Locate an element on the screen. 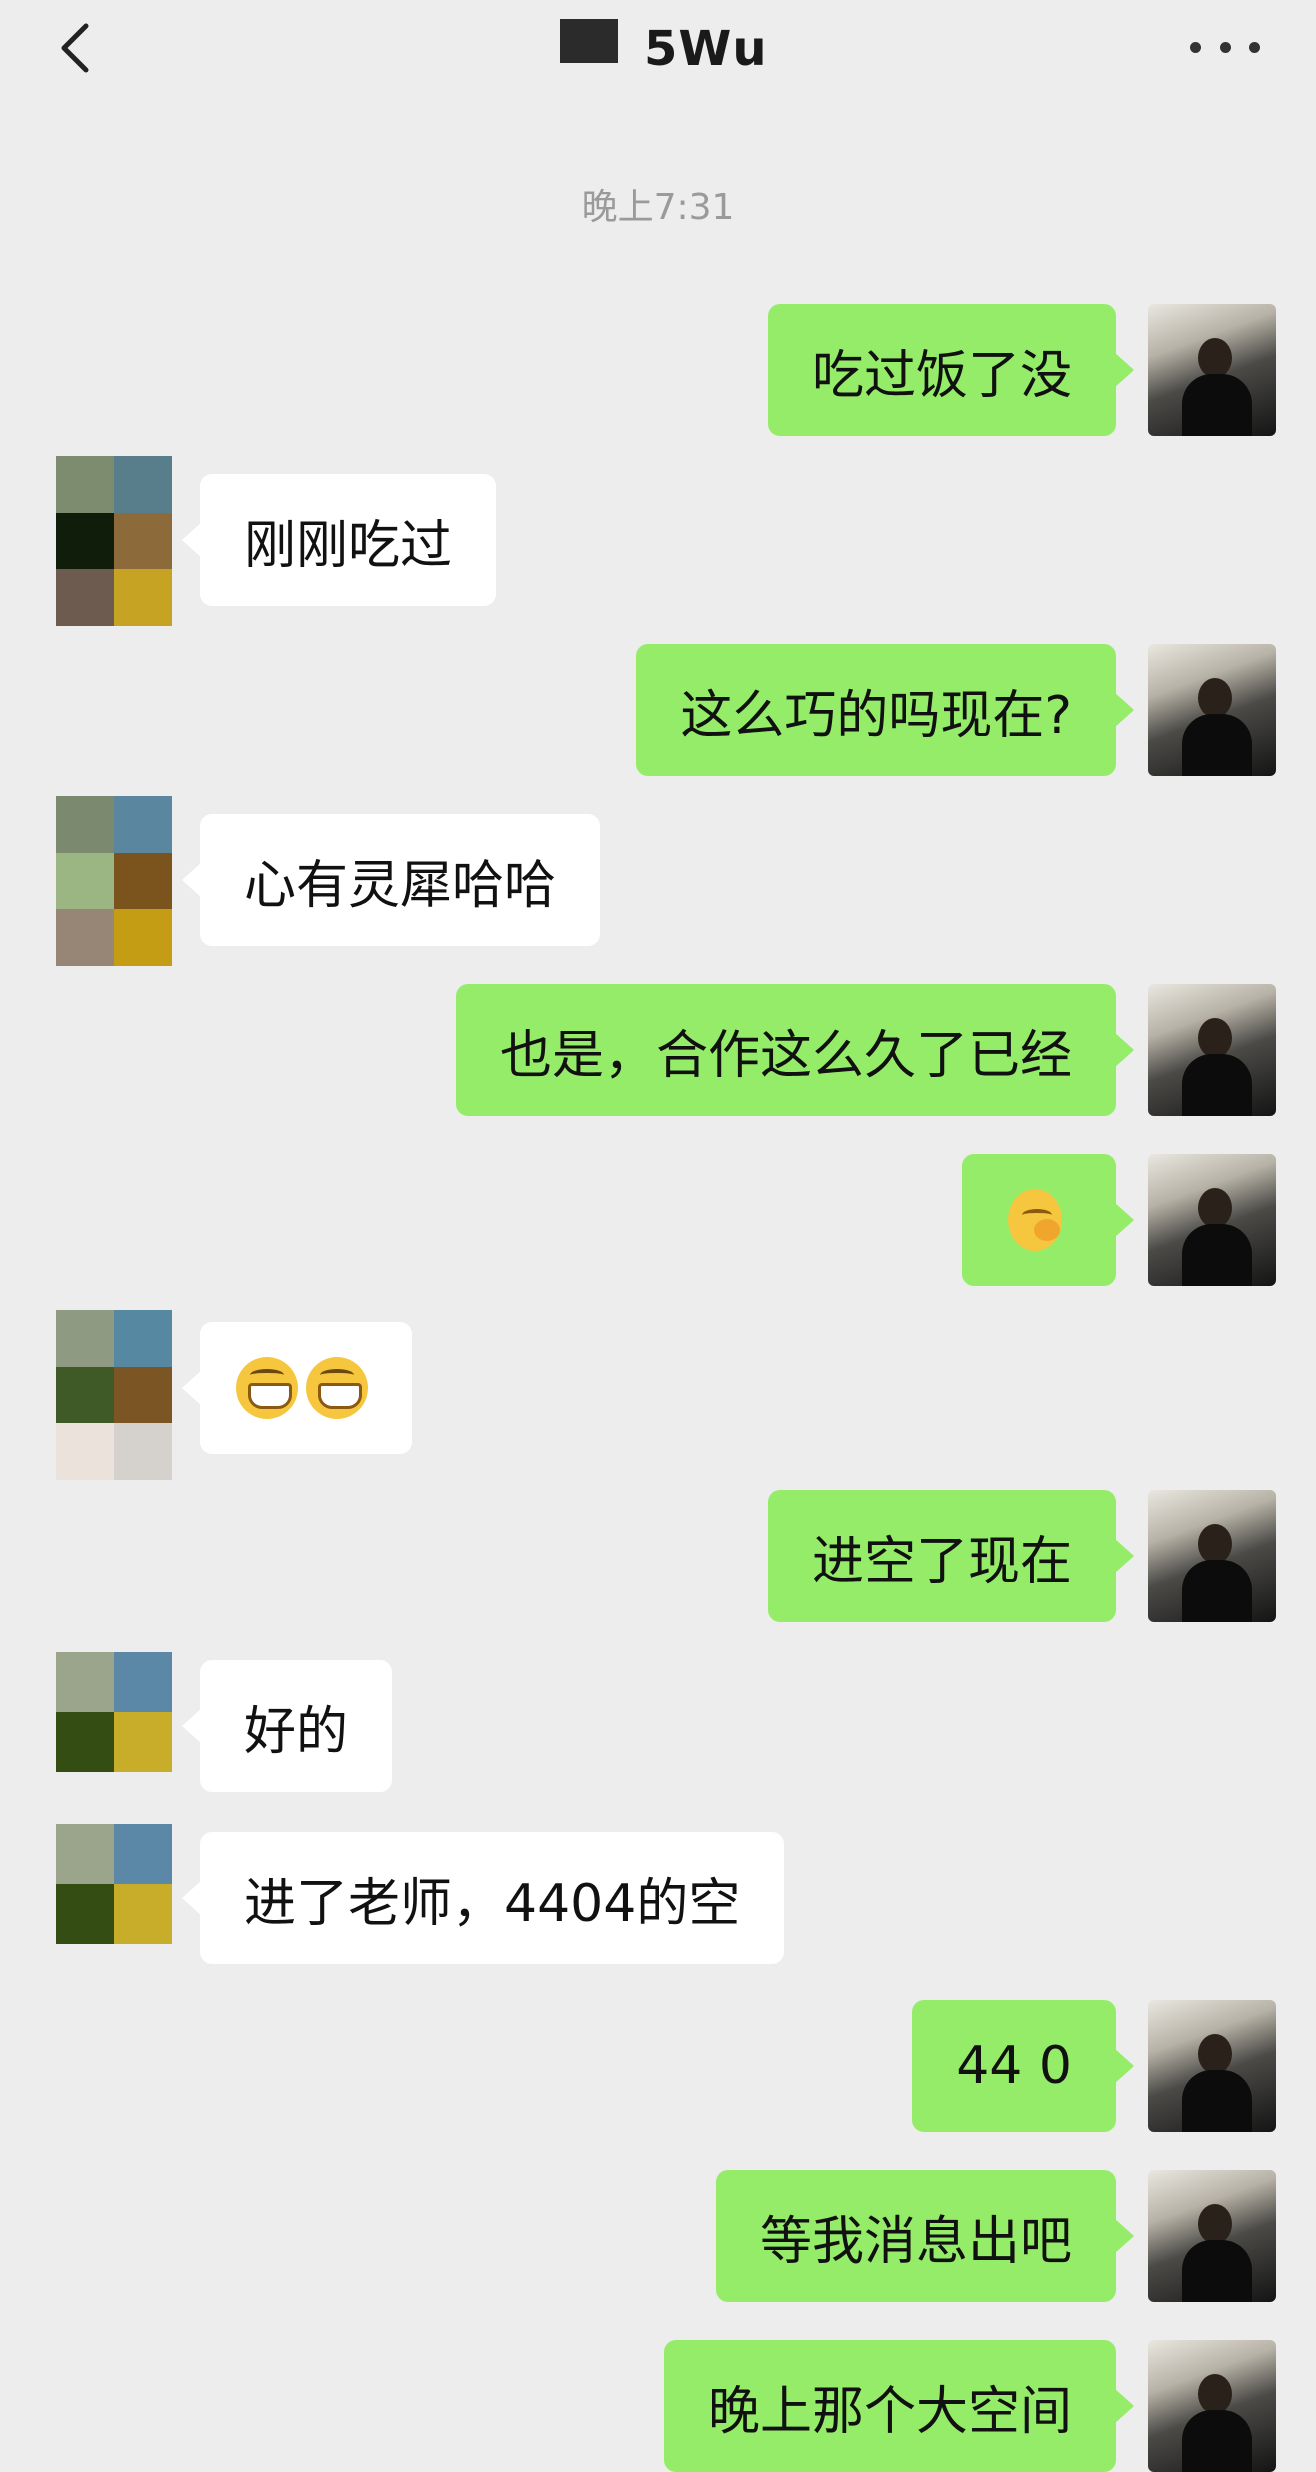 The width and height of the screenshot is (1316, 2472). more-options-button is located at coordinates (1225, 47).